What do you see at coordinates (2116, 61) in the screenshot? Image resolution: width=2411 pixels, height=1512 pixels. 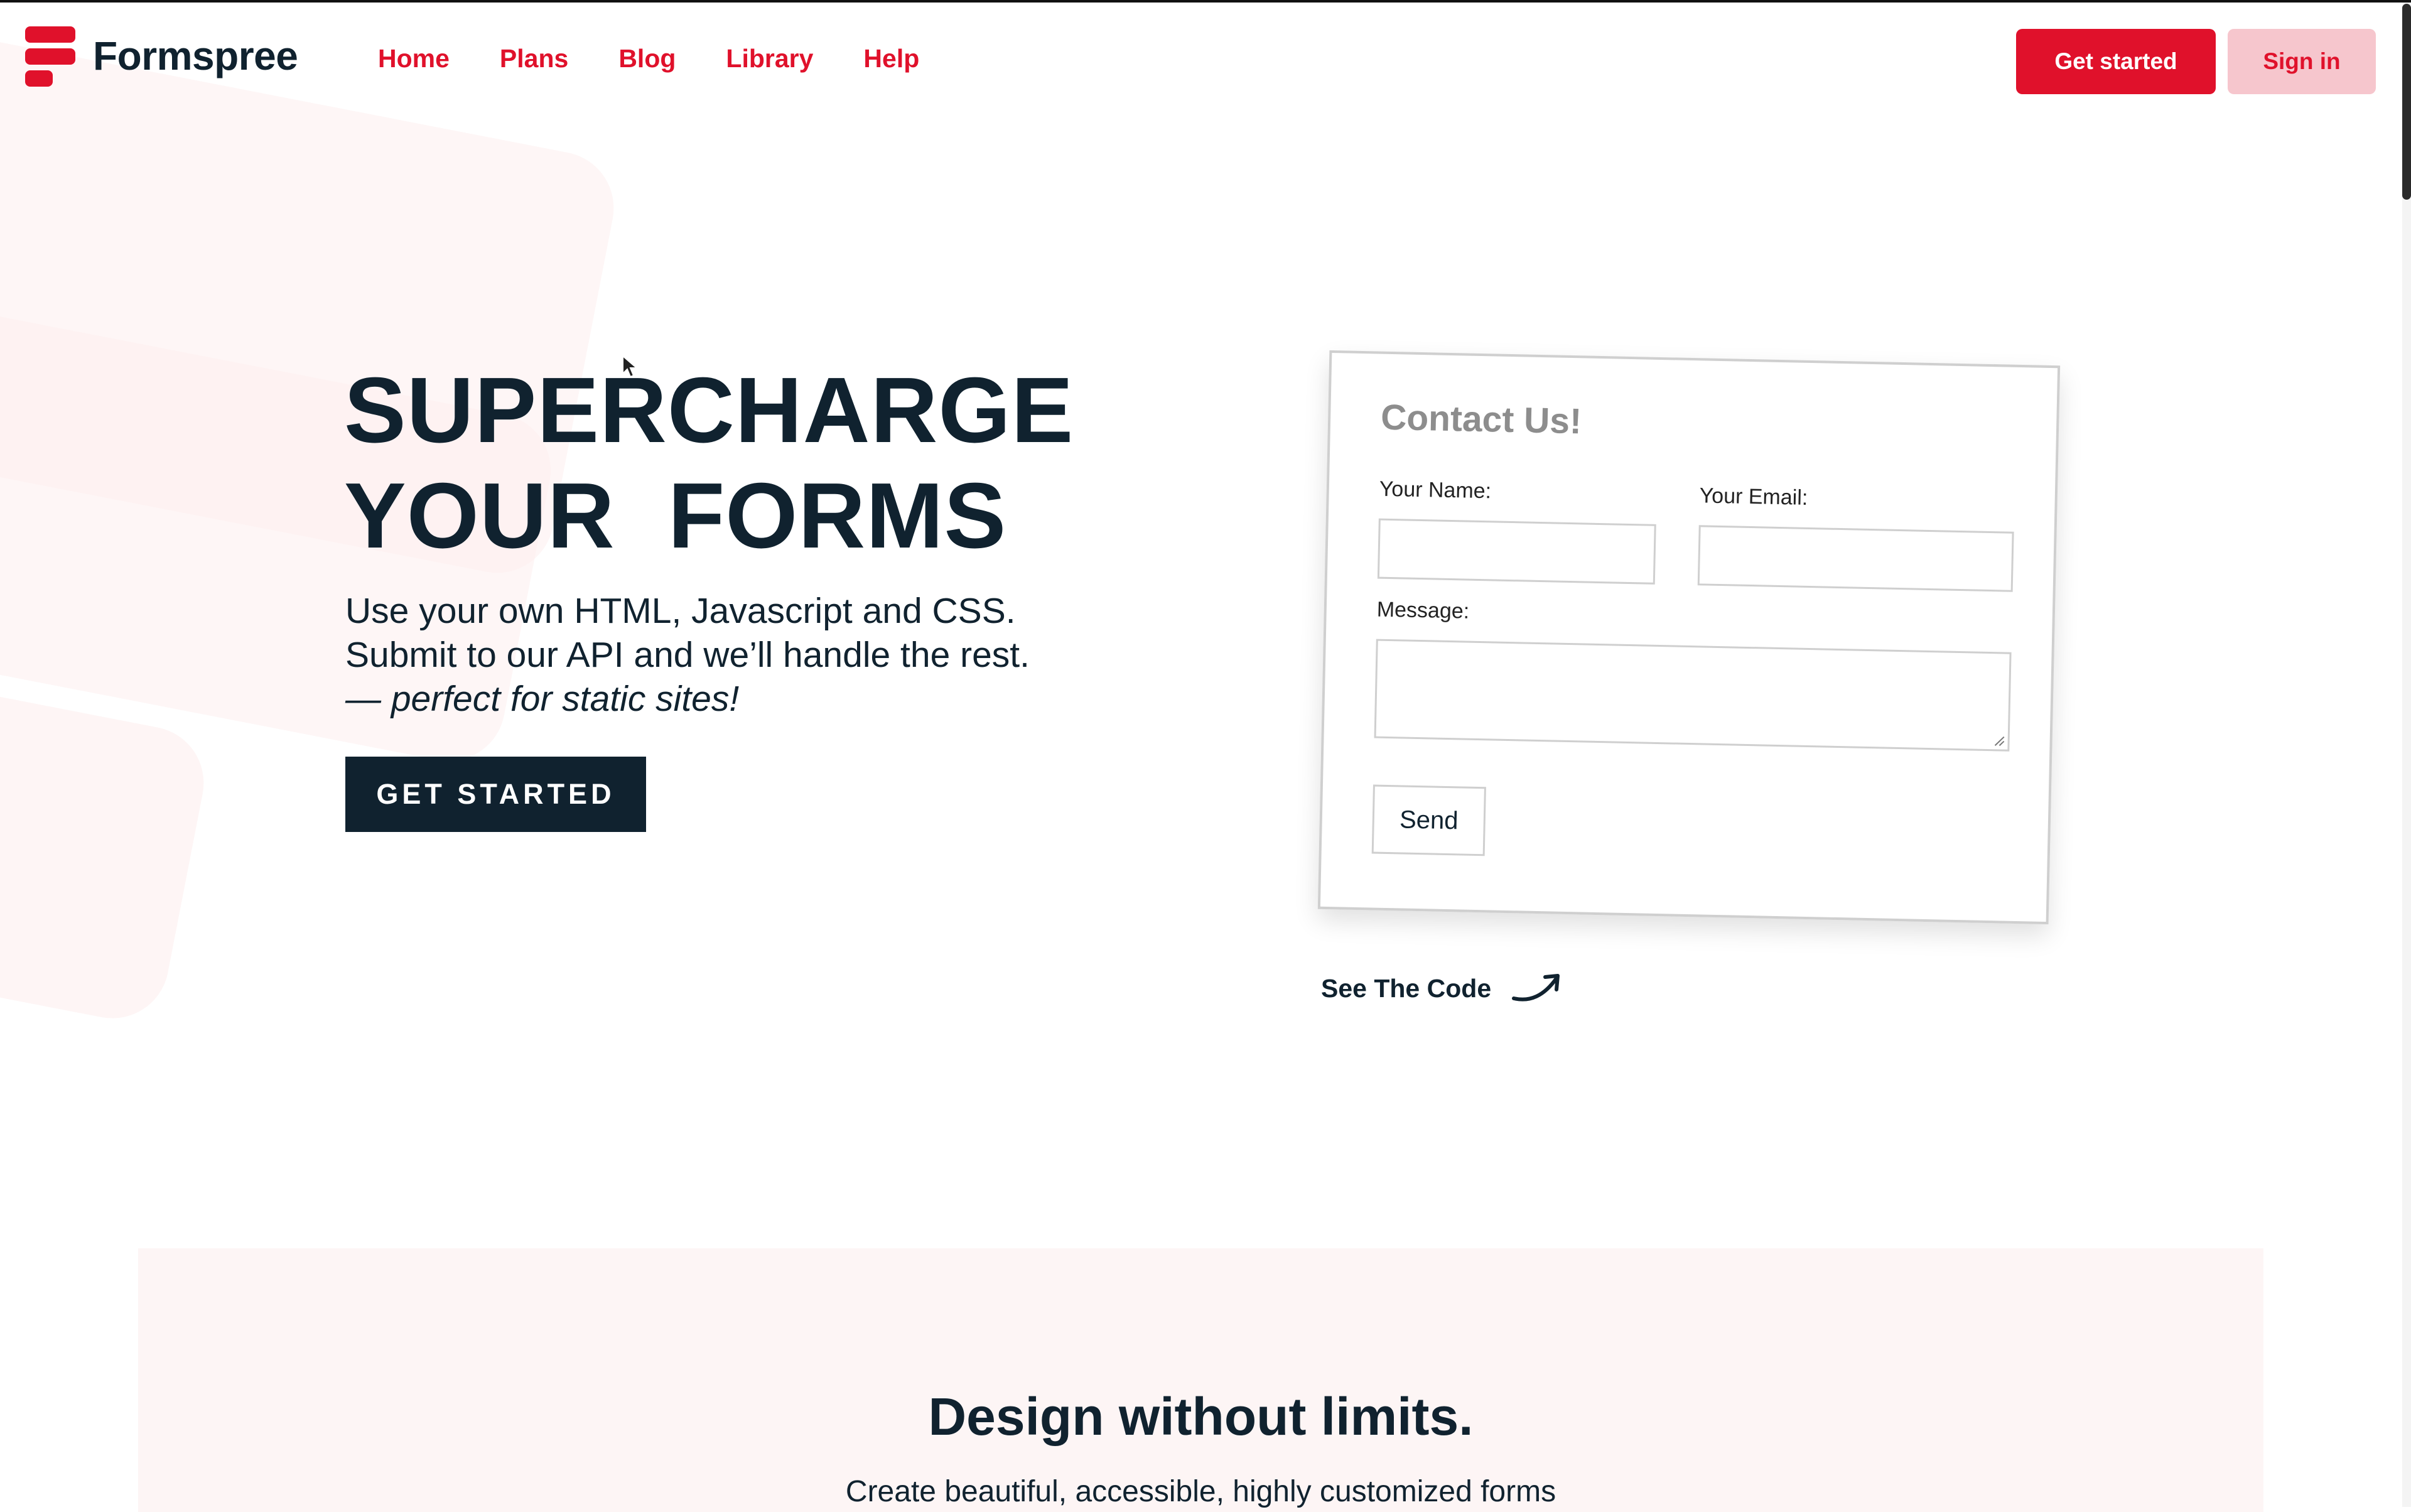 I see `get-started-button: Get started` at bounding box center [2116, 61].